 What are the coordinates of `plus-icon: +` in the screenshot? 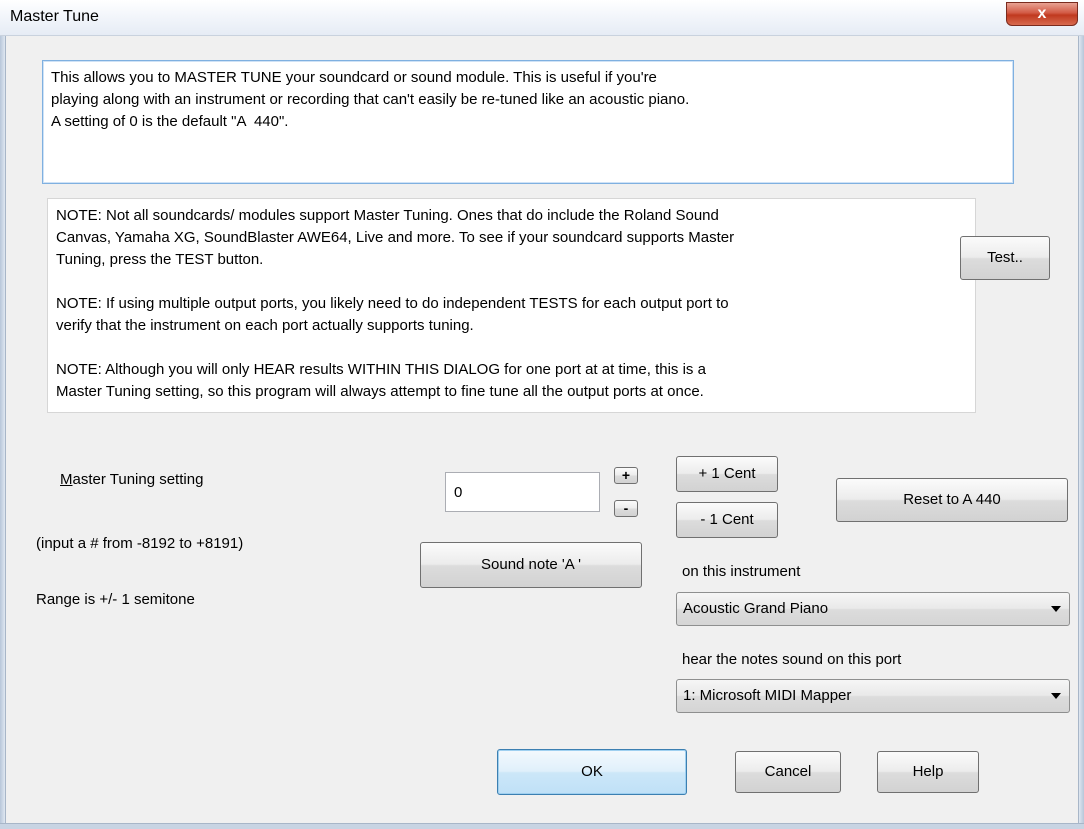 It's located at (626, 475).